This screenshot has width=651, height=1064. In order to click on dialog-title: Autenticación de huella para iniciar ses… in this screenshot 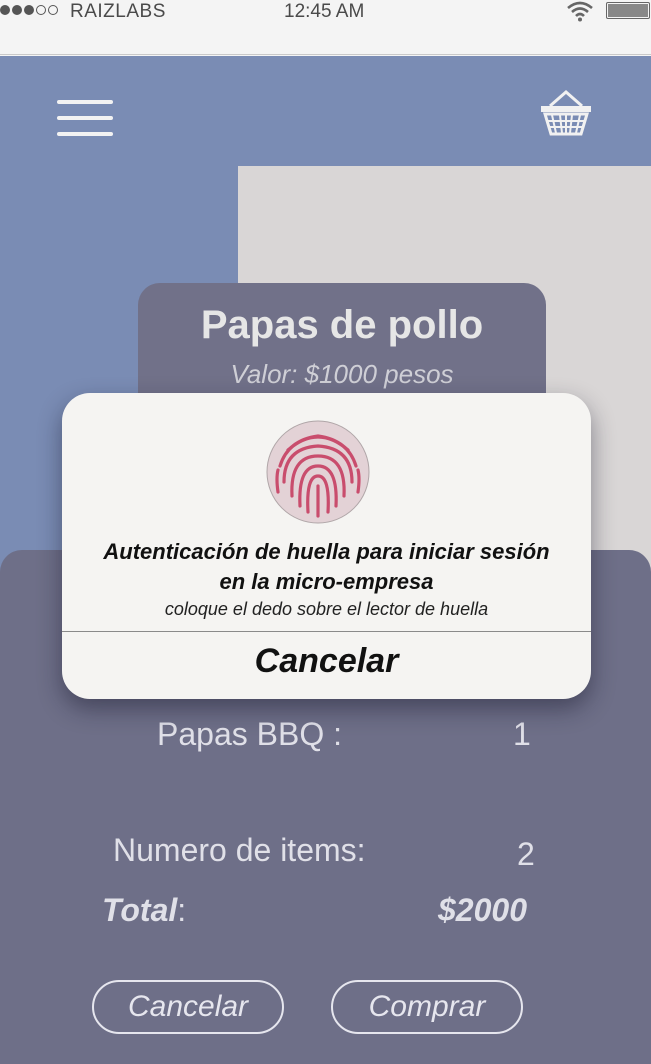, I will do `click(326, 566)`.